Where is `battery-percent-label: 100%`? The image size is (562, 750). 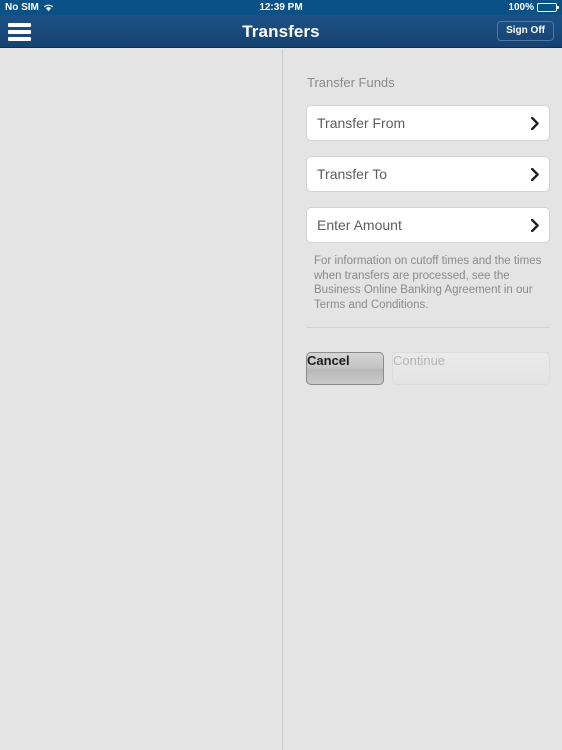
battery-percent-label: 100% is located at coordinates (521, 7).